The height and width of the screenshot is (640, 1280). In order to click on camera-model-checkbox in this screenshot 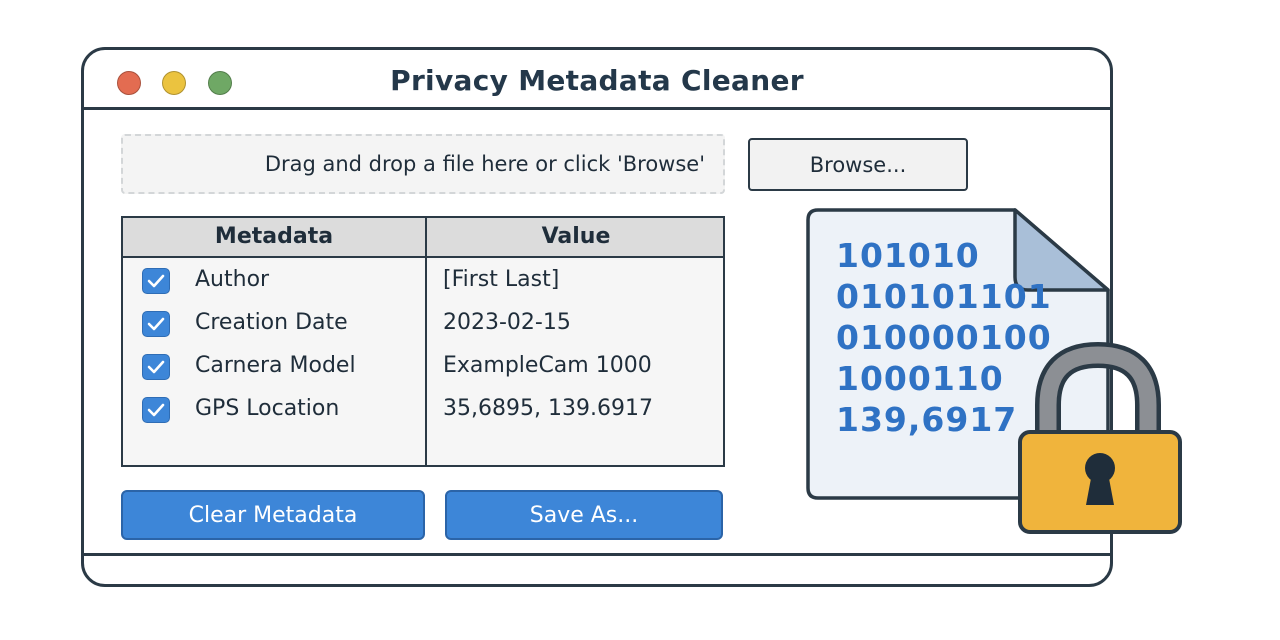, I will do `click(156, 367)`.